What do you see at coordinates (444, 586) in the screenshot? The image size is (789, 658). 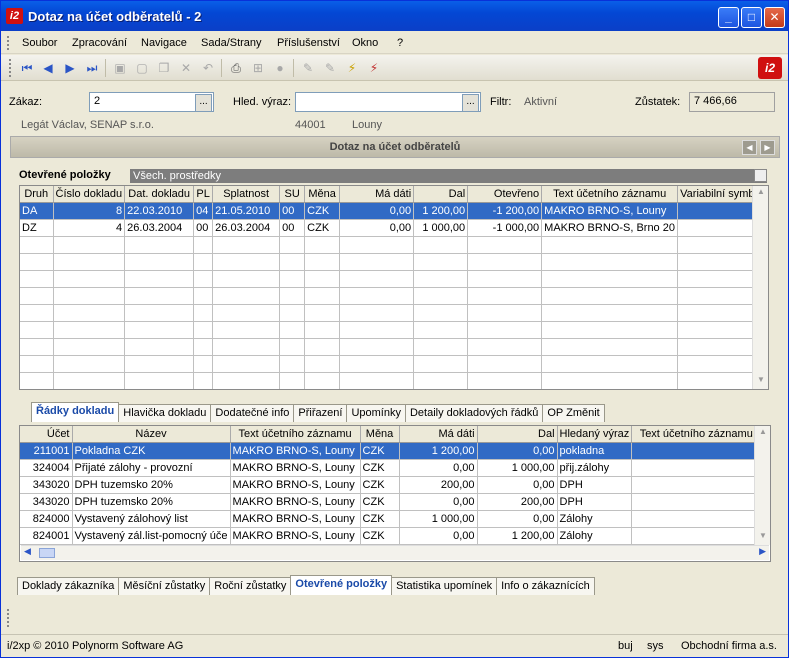 I see `tab-bottom-4: Statistika upomínek` at bounding box center [444, 586].